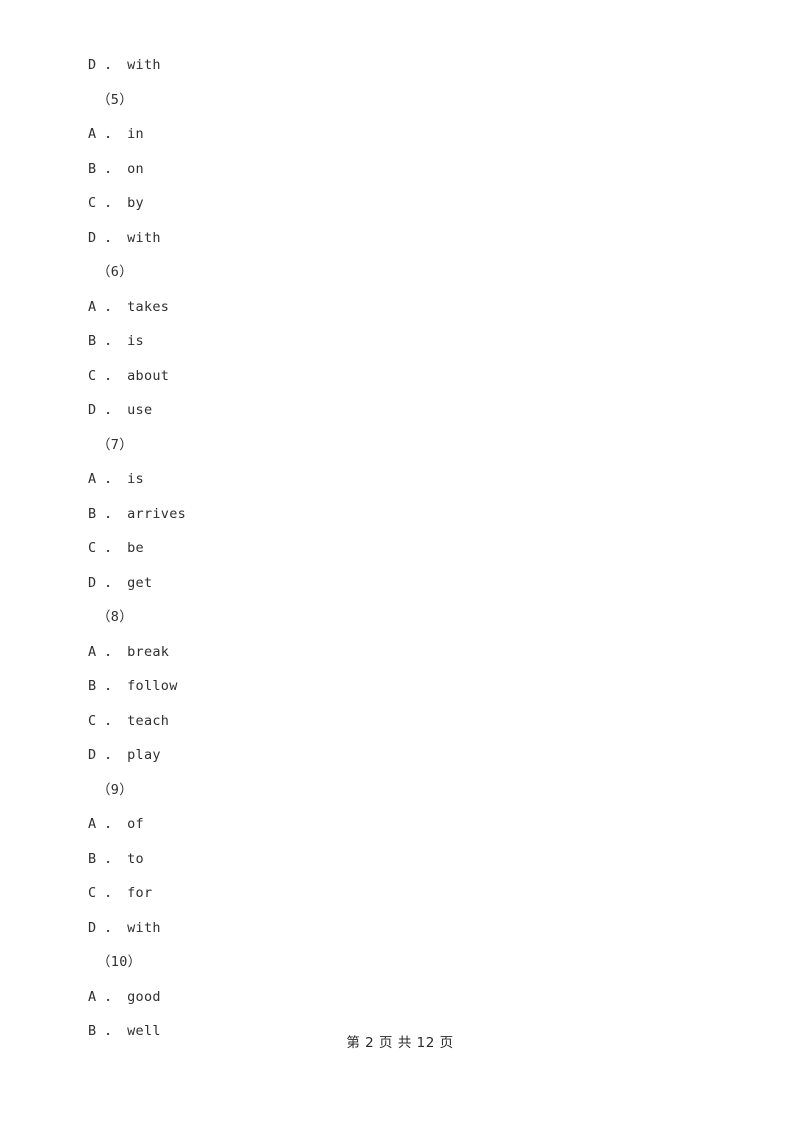 The image size is (800, 1132). Describe the element at coordinates (124, 755) in the screenshot. I see `answer-option: D ． play` at that location.